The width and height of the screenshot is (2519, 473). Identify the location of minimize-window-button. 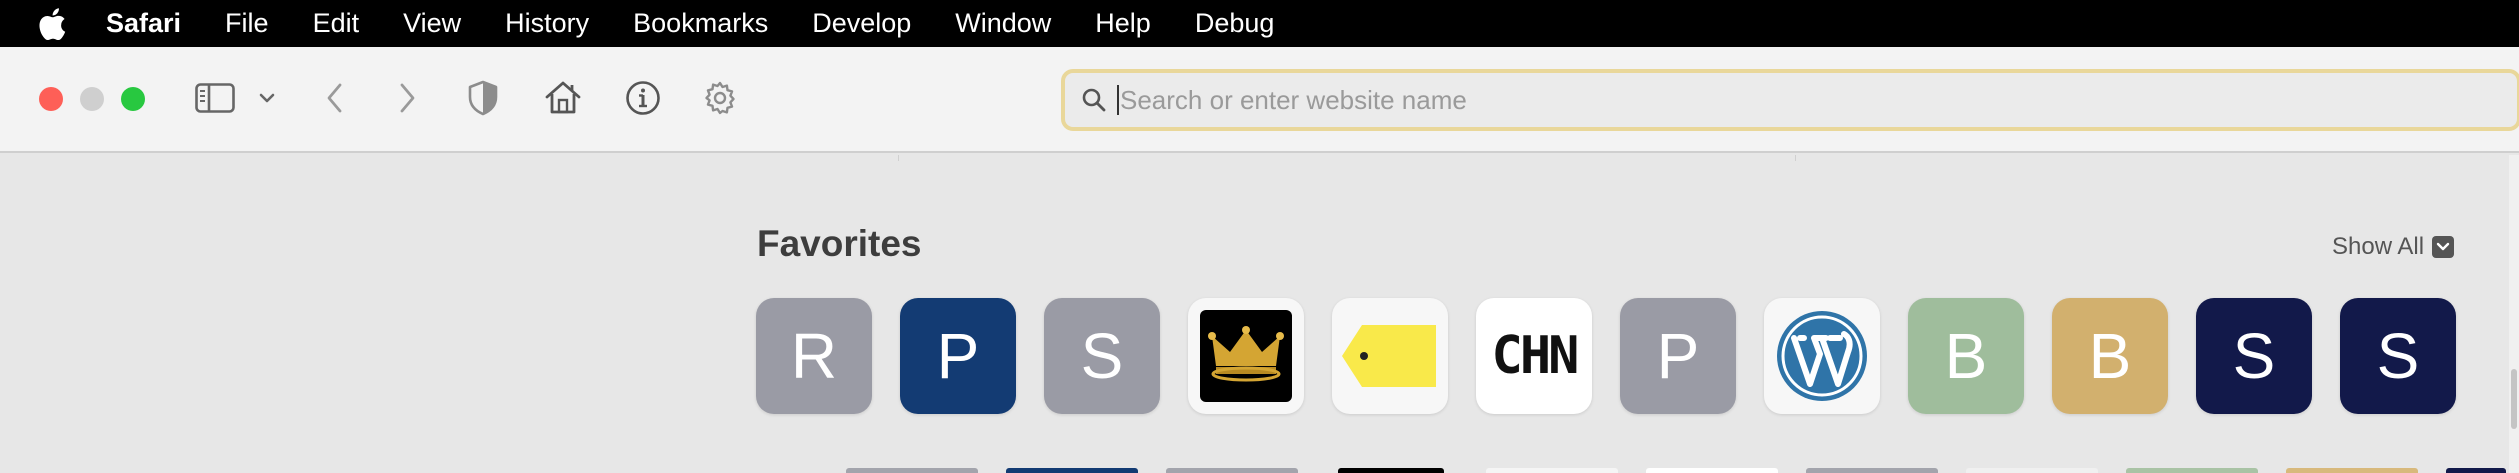
(92, 99).